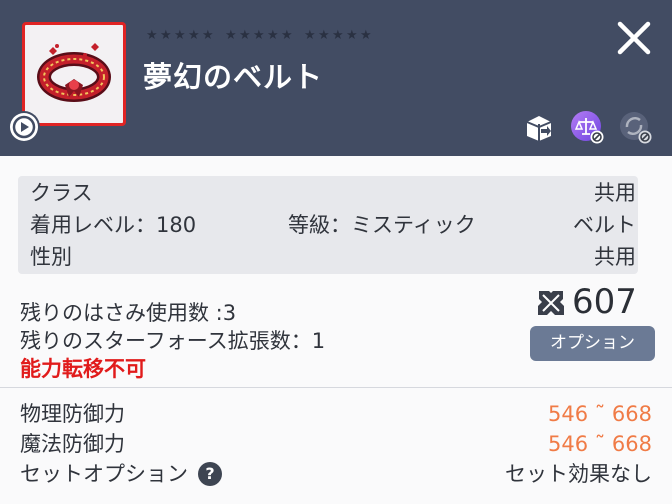 The width and height of the screenshot is (672, 504). What do you see at coordinates (615, 193) in the screenshot?
I see `class-value: 共用` at bounding box center [615, 193].